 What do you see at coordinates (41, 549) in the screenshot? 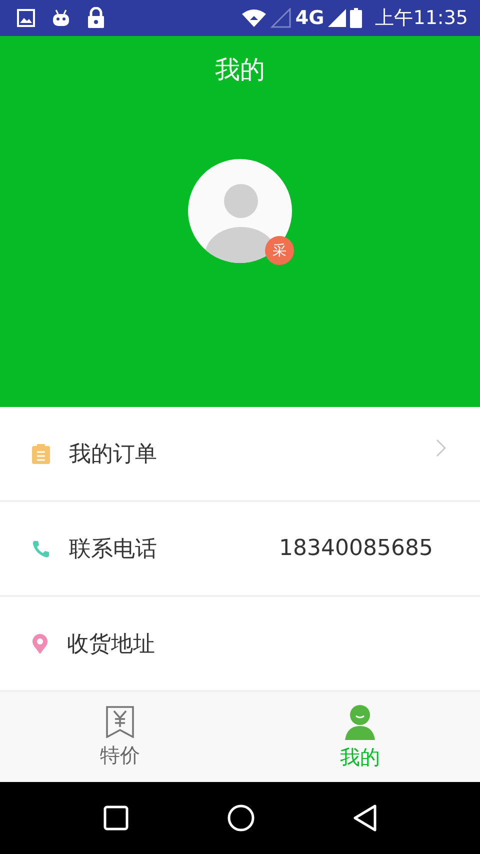
I see `phone-icon` at bounding box center [41, 549].